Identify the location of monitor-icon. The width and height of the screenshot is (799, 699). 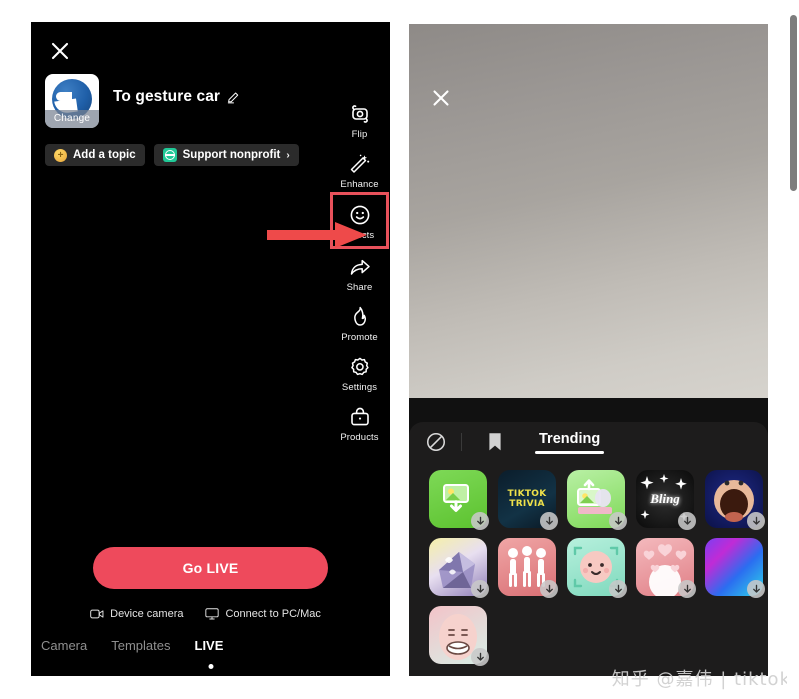
(212, 614).